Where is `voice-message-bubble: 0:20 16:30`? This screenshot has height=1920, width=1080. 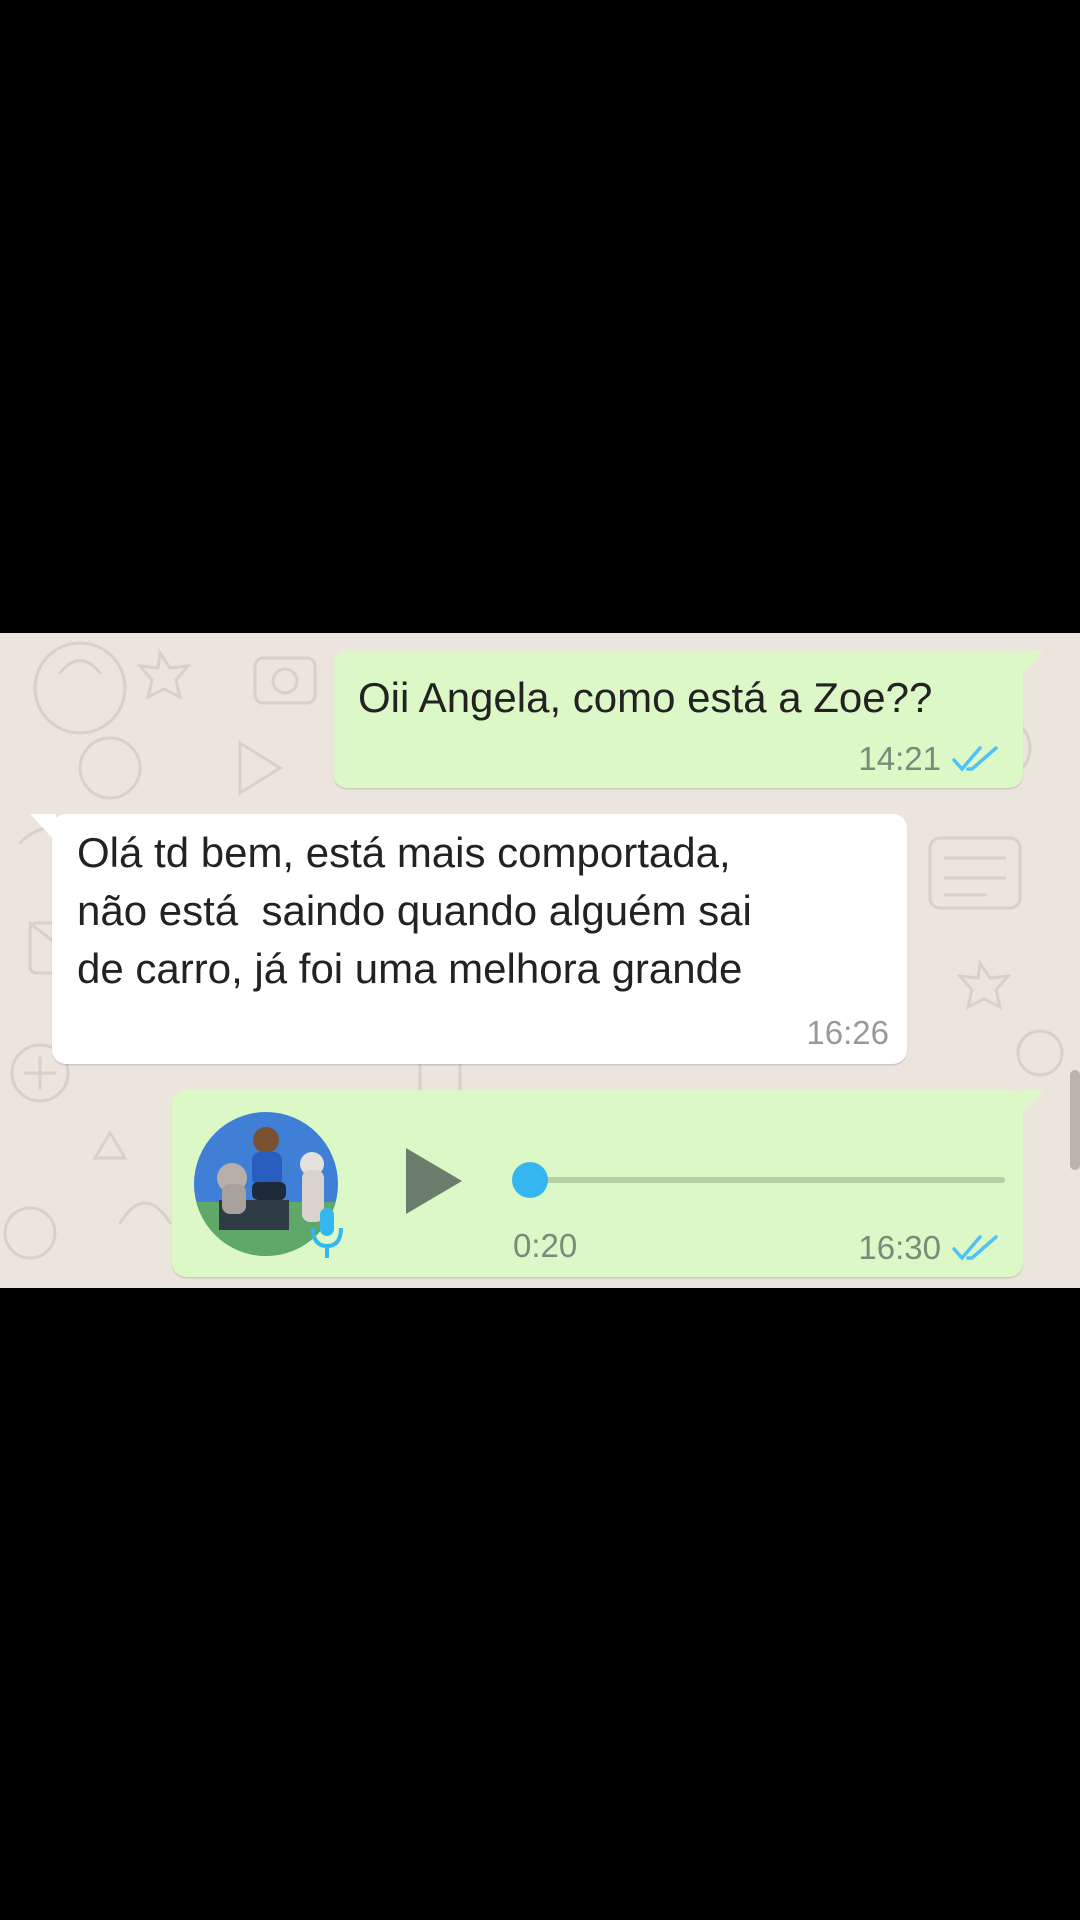
voice-message-bubble: 0:20 16:30 is located at coordinates (597, 1183).